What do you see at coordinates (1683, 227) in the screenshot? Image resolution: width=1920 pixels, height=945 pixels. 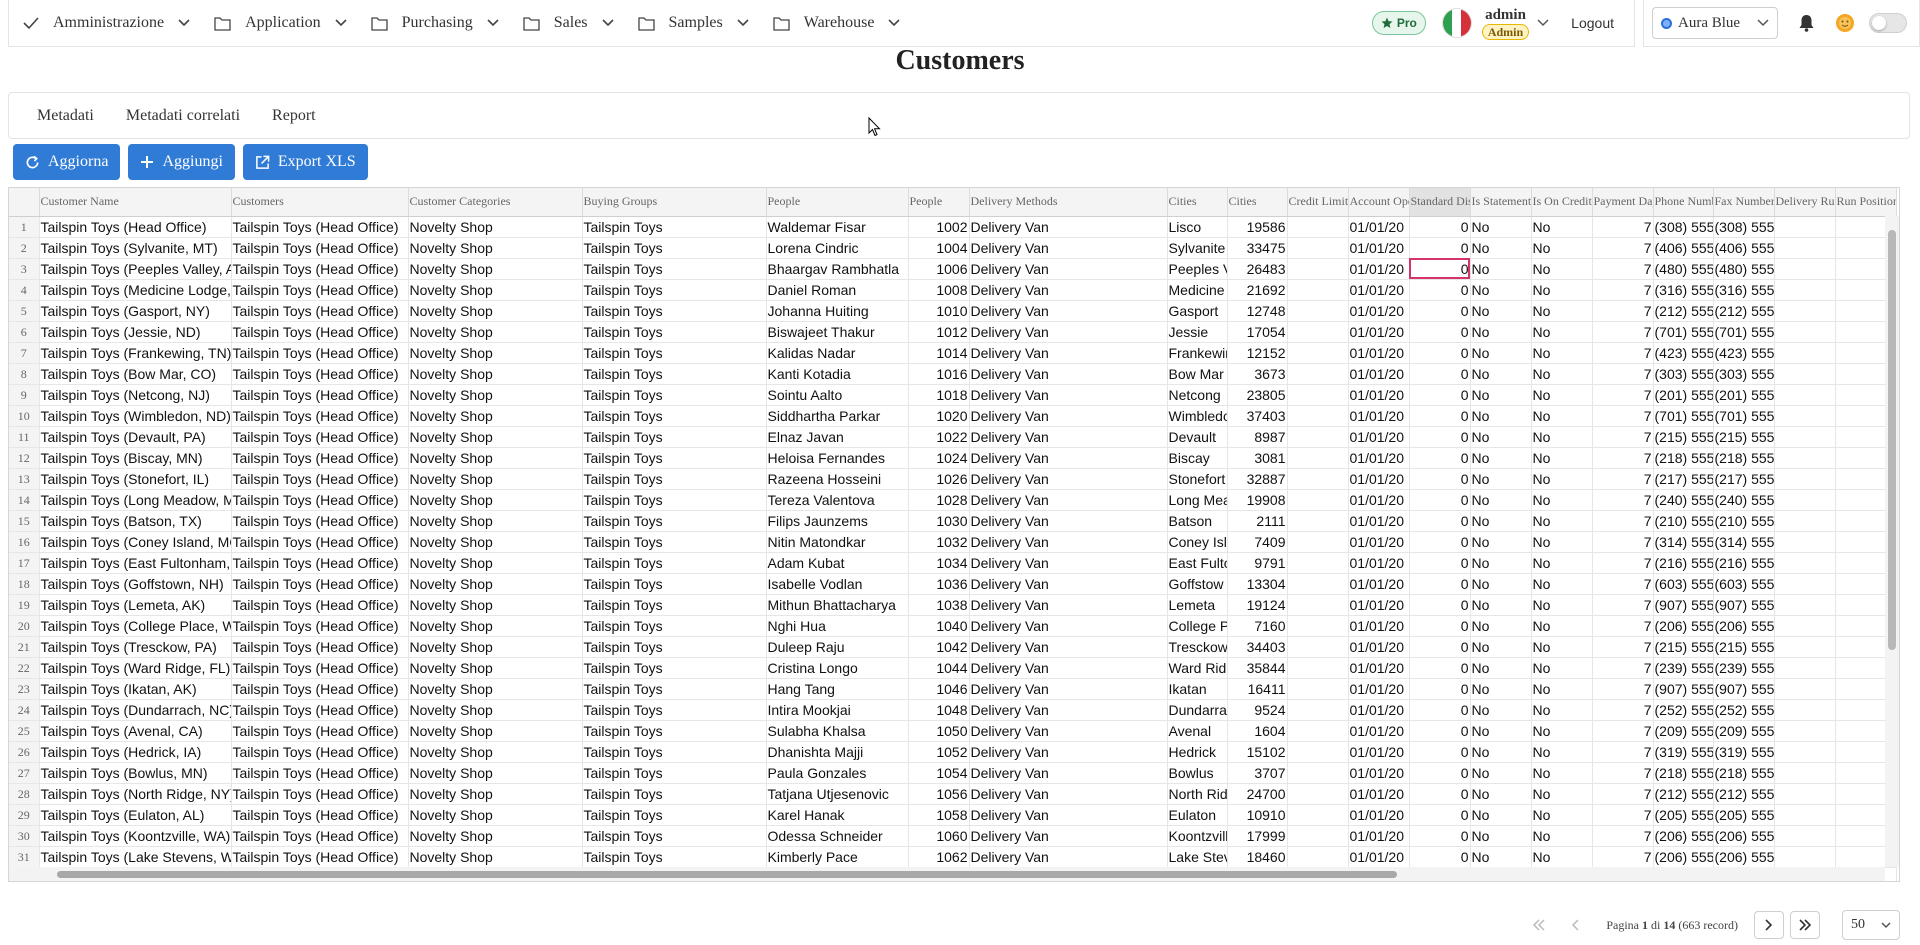 I see `table-cell: (308) 555` at bounding box center [1683, 227].